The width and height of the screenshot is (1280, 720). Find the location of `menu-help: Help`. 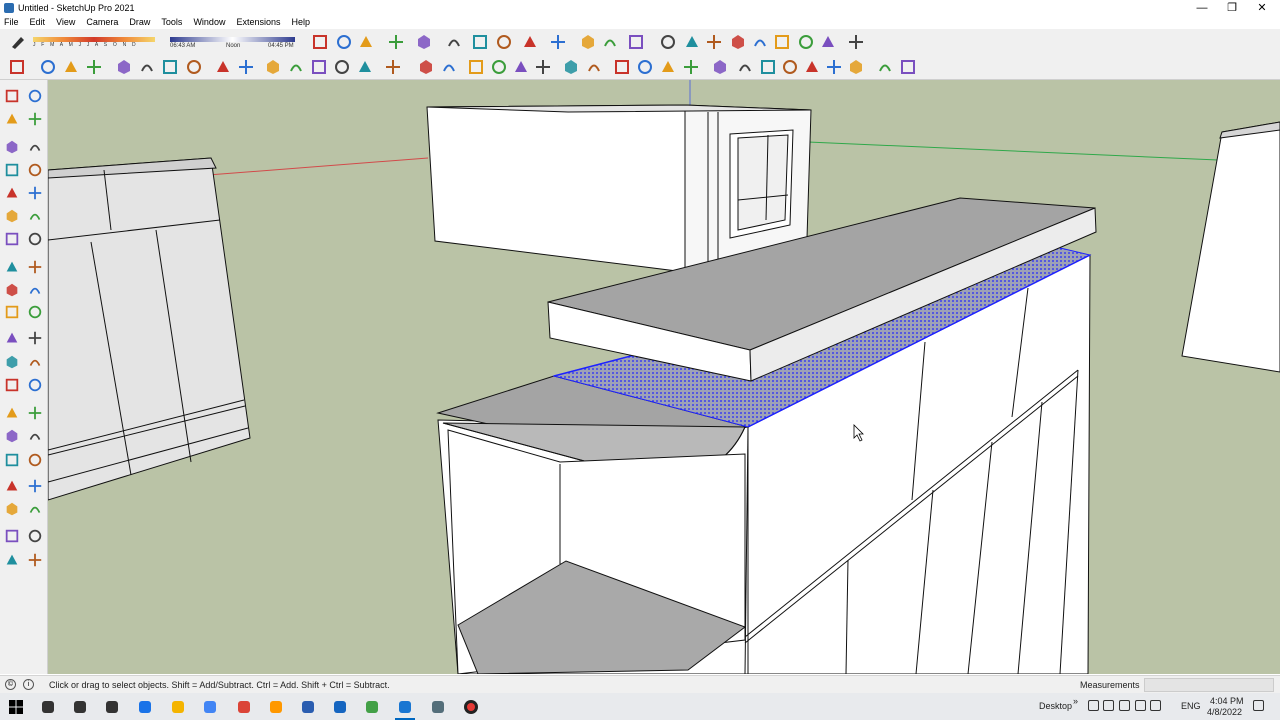

menu-help: Help is located at coordinates (300, 22).